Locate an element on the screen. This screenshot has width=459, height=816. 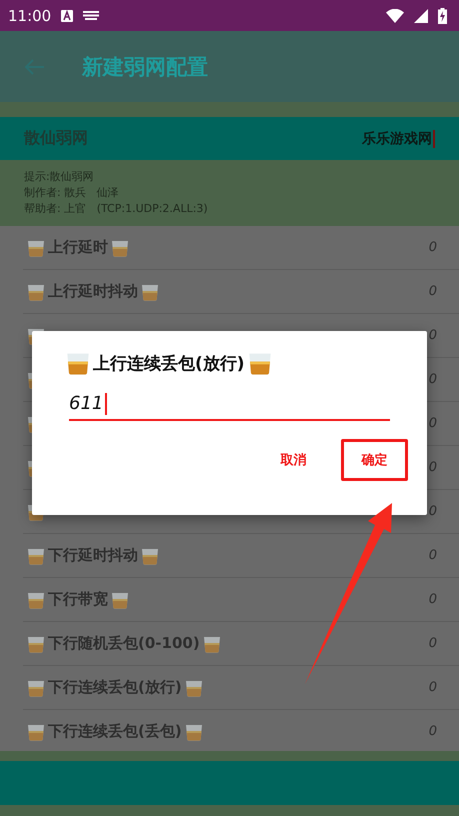
dialog-button: 取消 is located at coordinates (293, 460).